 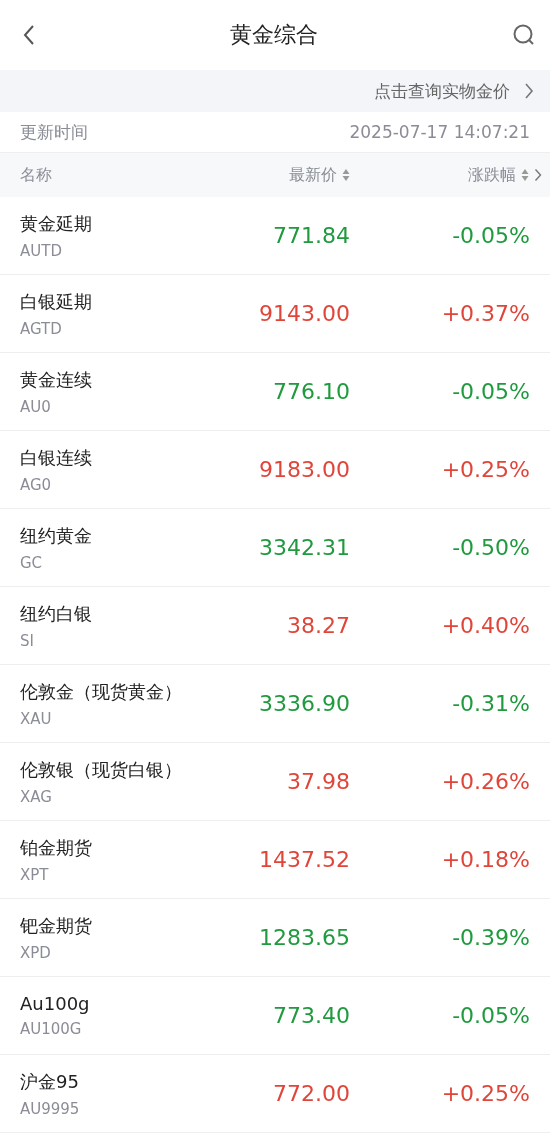 I want to click on instrument-name: 纽约白银, so click(x=56, y=613).